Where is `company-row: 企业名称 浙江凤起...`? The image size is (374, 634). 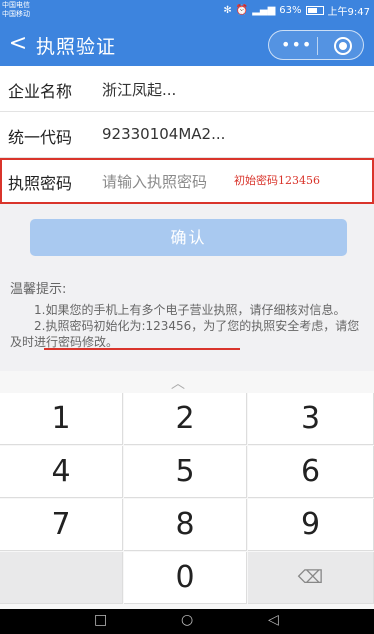
company-row: 企业名称 浙江凤起... is located at coordinates (187, 89).